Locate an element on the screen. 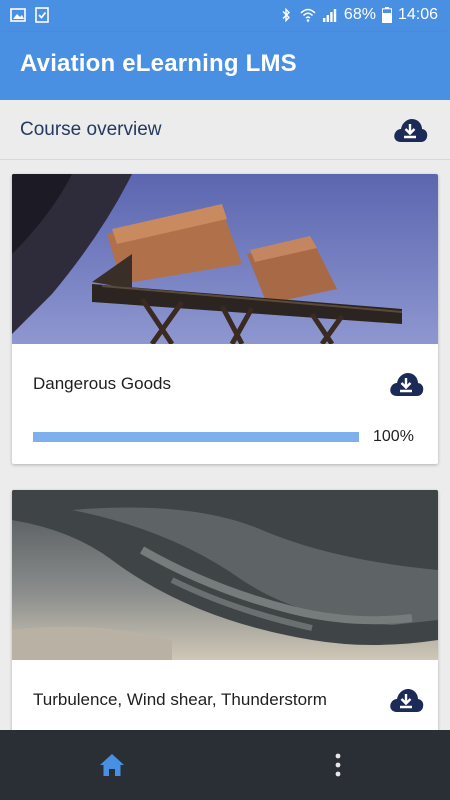  home-icon is located at coordinates (112, 765).